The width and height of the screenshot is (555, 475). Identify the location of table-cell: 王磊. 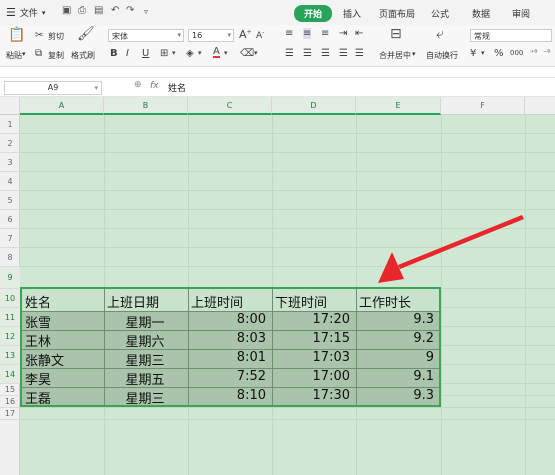
(38, 397).